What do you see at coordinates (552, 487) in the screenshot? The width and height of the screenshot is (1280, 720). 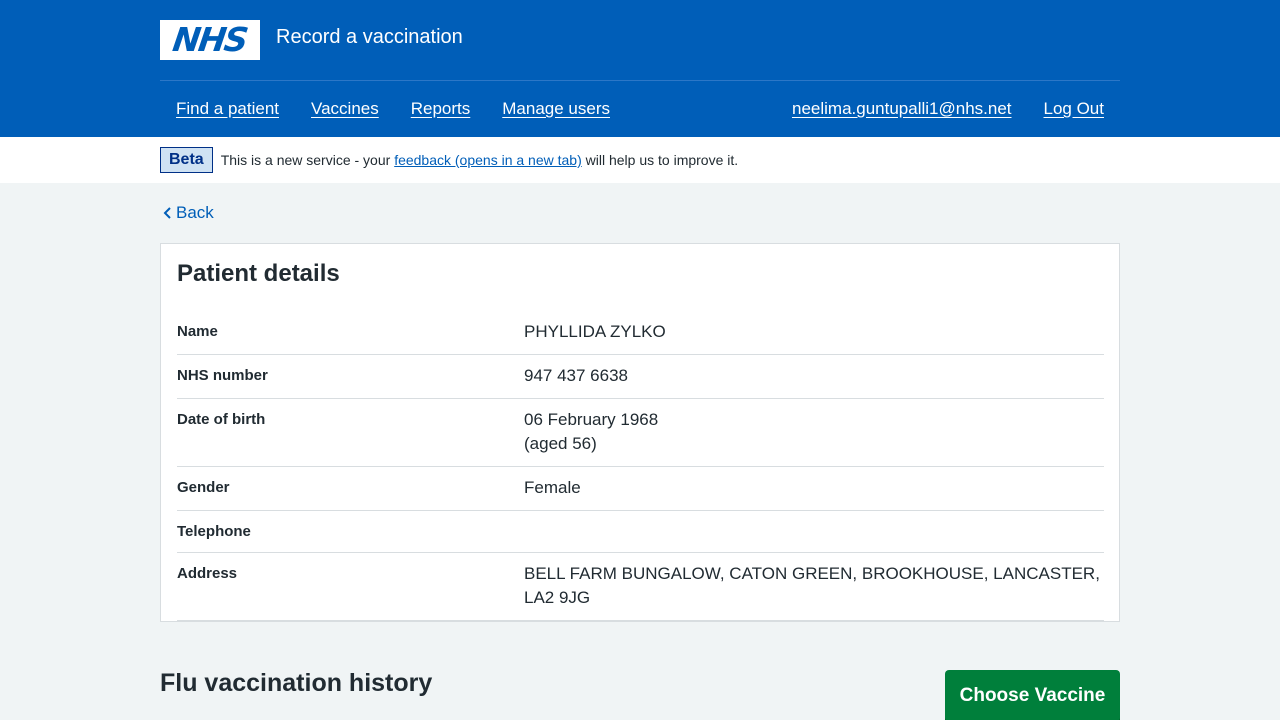 I see `patient-gender: Female` at bounding box center [552, 487].